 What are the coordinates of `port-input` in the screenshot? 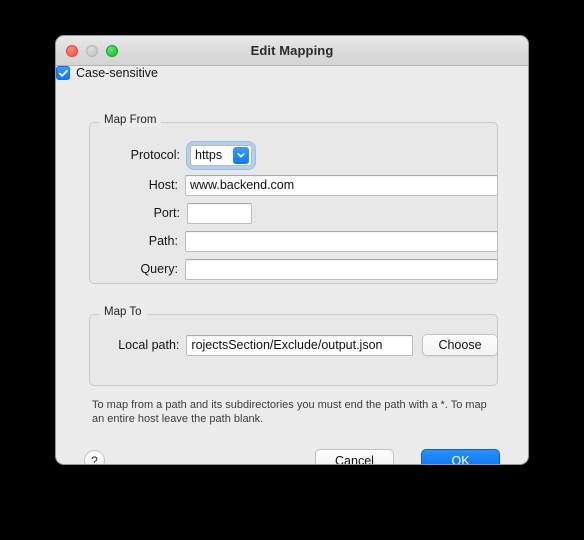 It's located at (219, 213).